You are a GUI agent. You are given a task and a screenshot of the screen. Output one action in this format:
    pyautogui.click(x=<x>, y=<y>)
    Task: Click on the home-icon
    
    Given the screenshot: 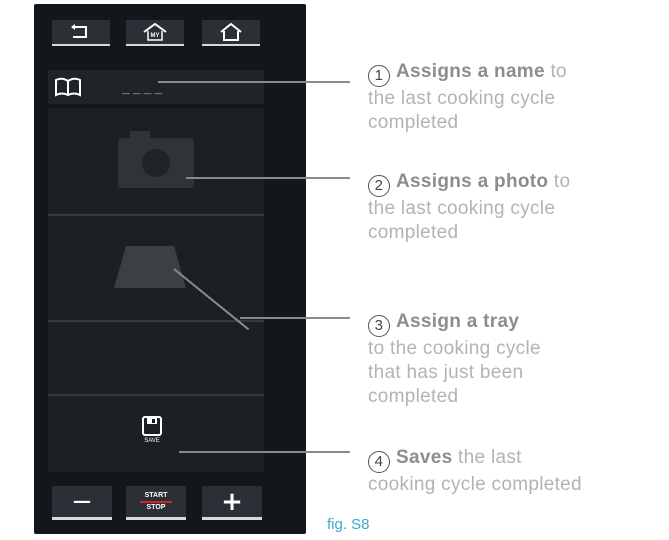 What is the action you would take?
    pyautogui.click(x=231, y=32)
    